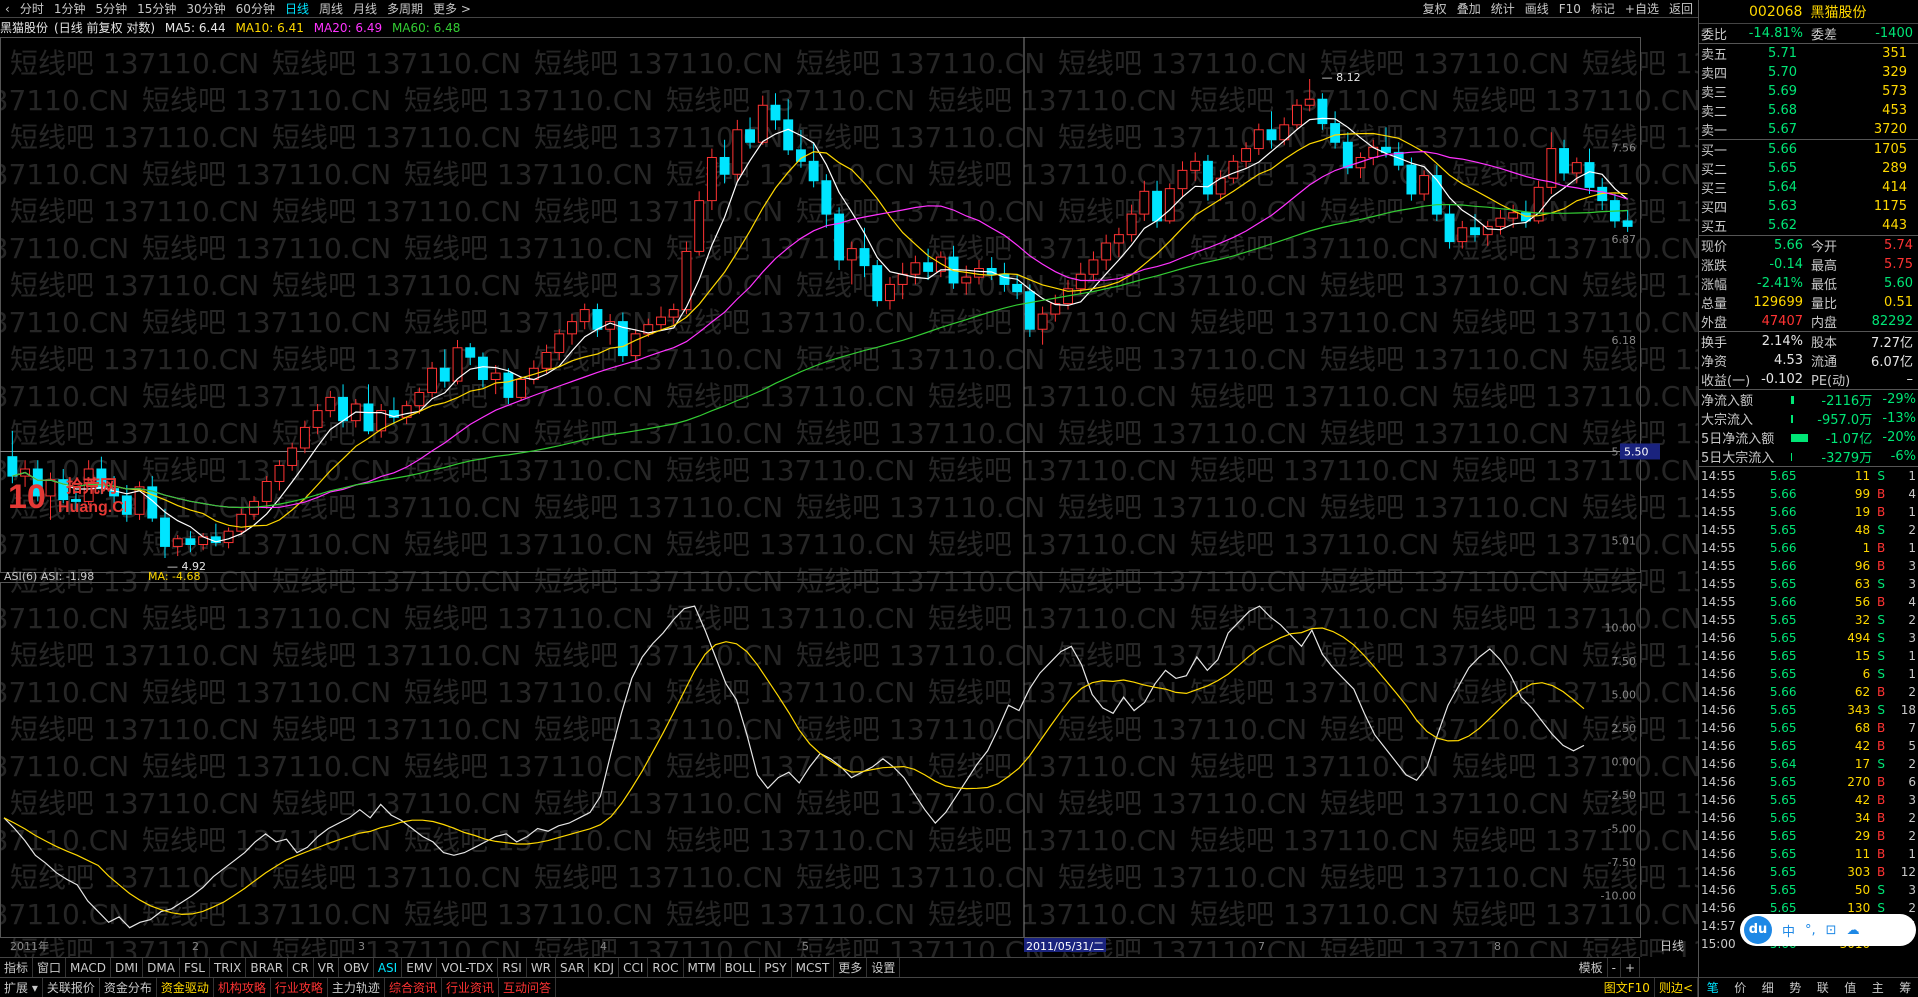 This screenshot has height=997, width=1918. Describe the element at coordinates (1741, 987) in the screenshot. I see `quote-tab-1: 价` at that location.